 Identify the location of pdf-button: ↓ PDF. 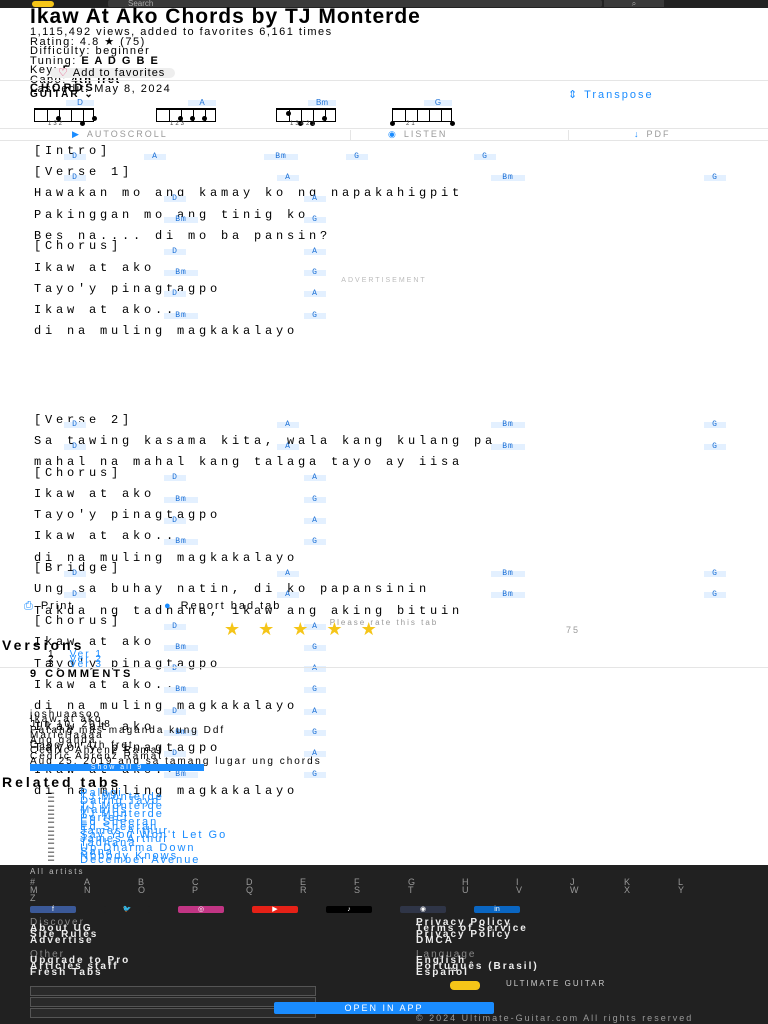
(652, 134).